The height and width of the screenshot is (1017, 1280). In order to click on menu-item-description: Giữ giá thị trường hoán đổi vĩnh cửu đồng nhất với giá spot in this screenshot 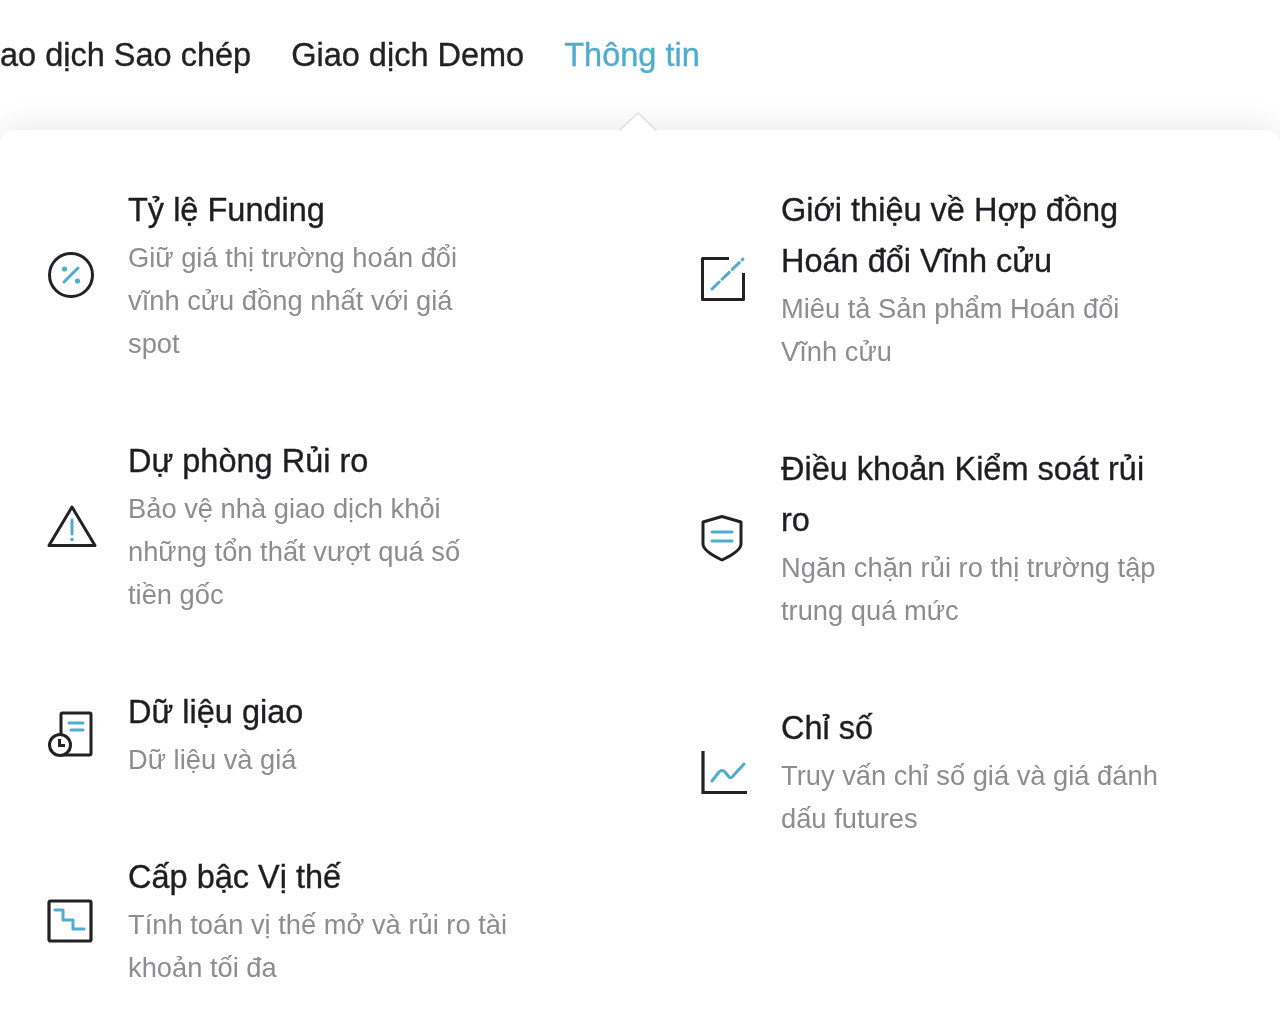, I will do `click(293, 301)`.